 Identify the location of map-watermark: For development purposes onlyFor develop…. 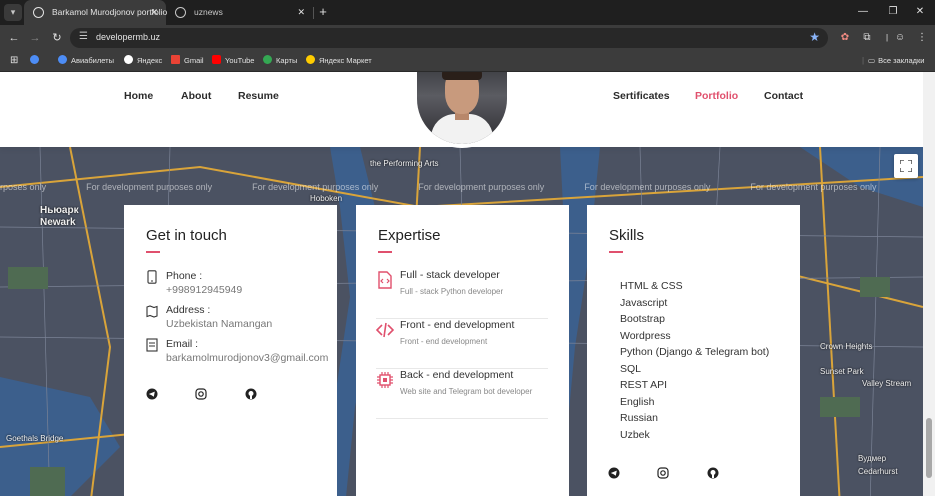
(438, 187).